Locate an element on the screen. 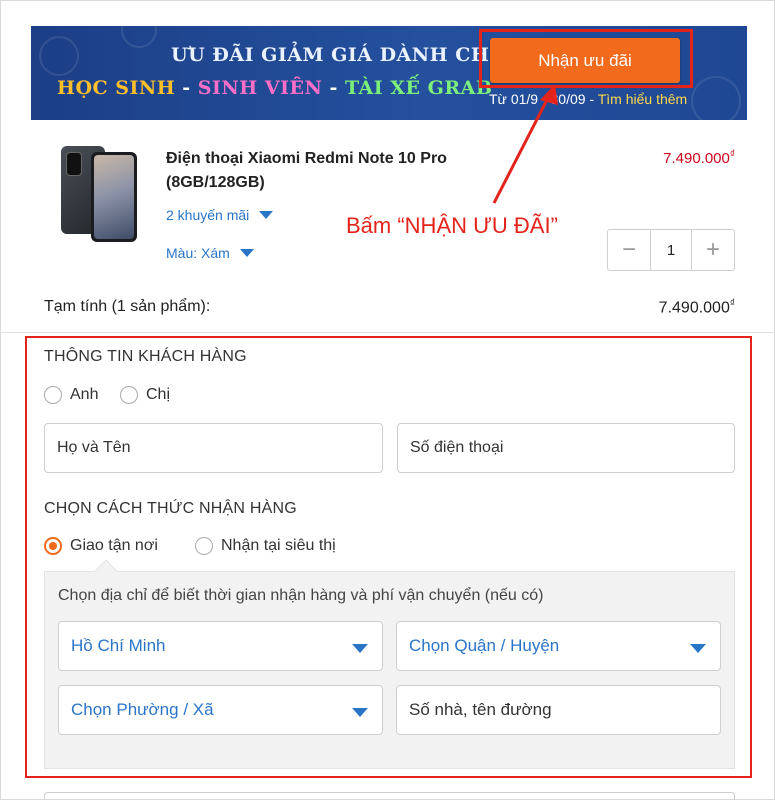 The image size is (775, 800). annotation-arrow-icon is located at coordinates (525, 144).